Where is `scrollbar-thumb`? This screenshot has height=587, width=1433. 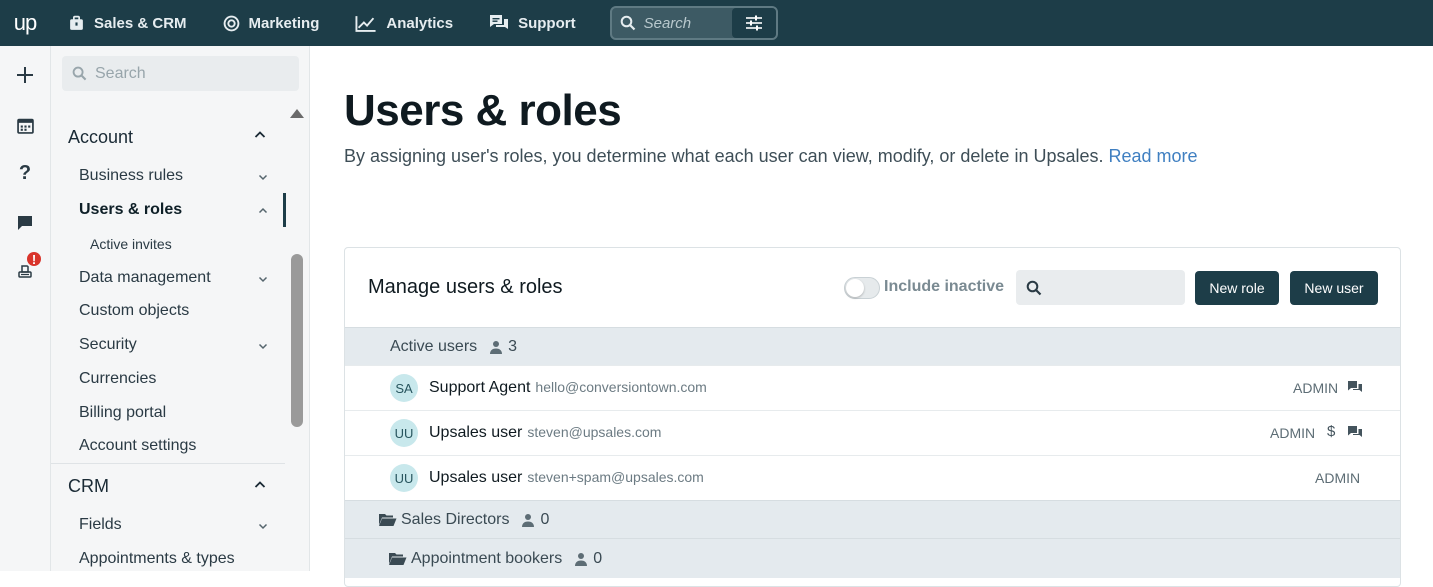 scrollbar-thumb is located at coordinates (297, 340).